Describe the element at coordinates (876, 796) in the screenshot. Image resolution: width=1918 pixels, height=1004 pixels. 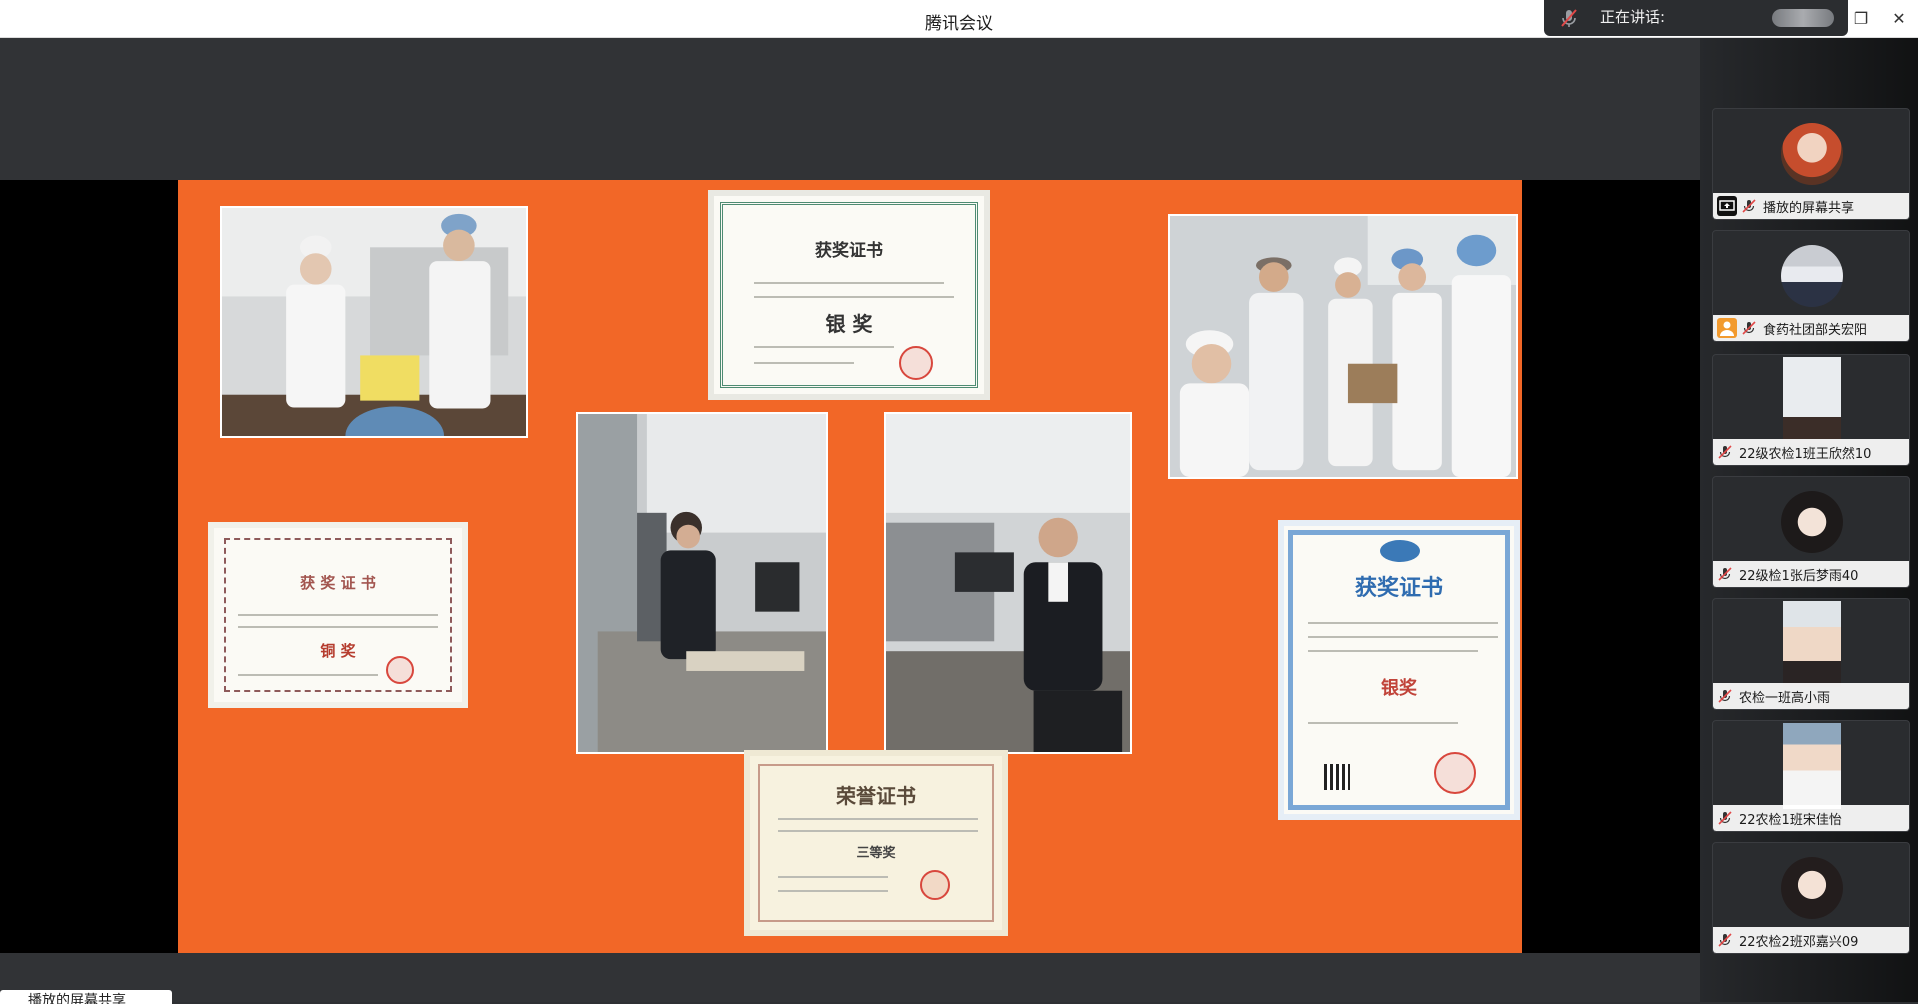
I see `certificate-heading: 荣誉证书` at that location.